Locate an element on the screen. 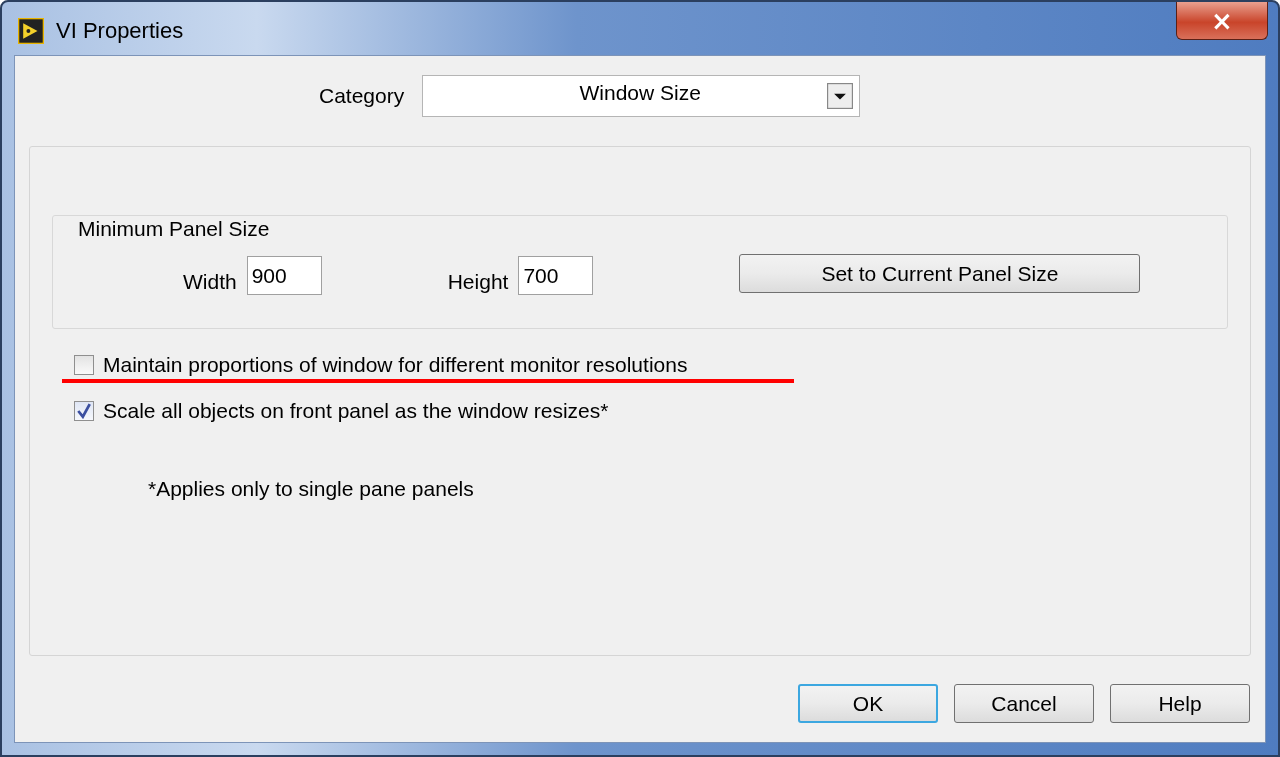  group-title: Minimum Panel Size is located at coordinates (174, 229).